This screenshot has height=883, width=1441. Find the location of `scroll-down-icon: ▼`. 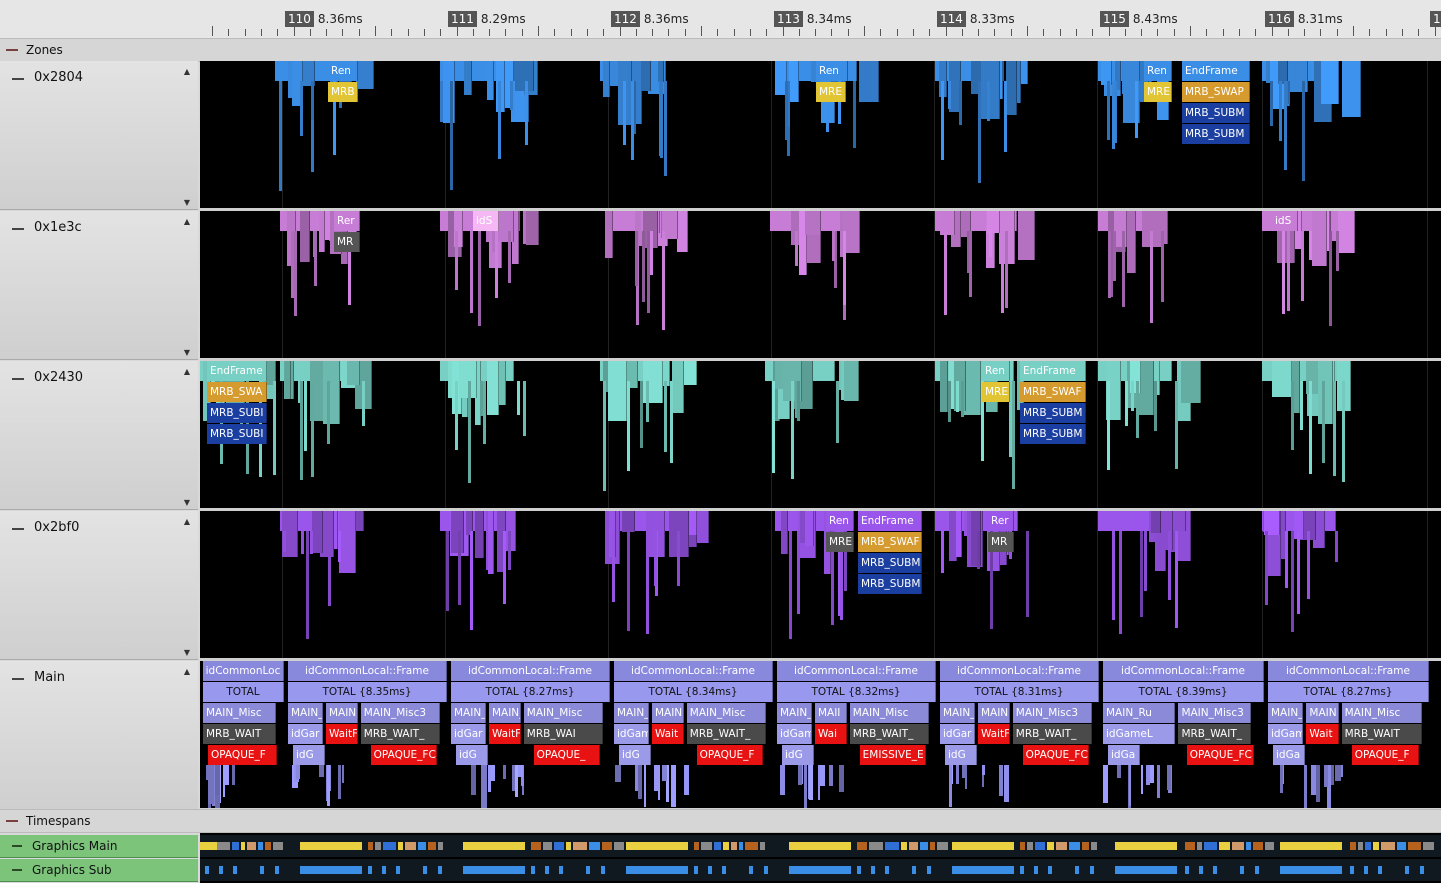

scroll-down-icon: ▼ is located at coordinates (187, 502).